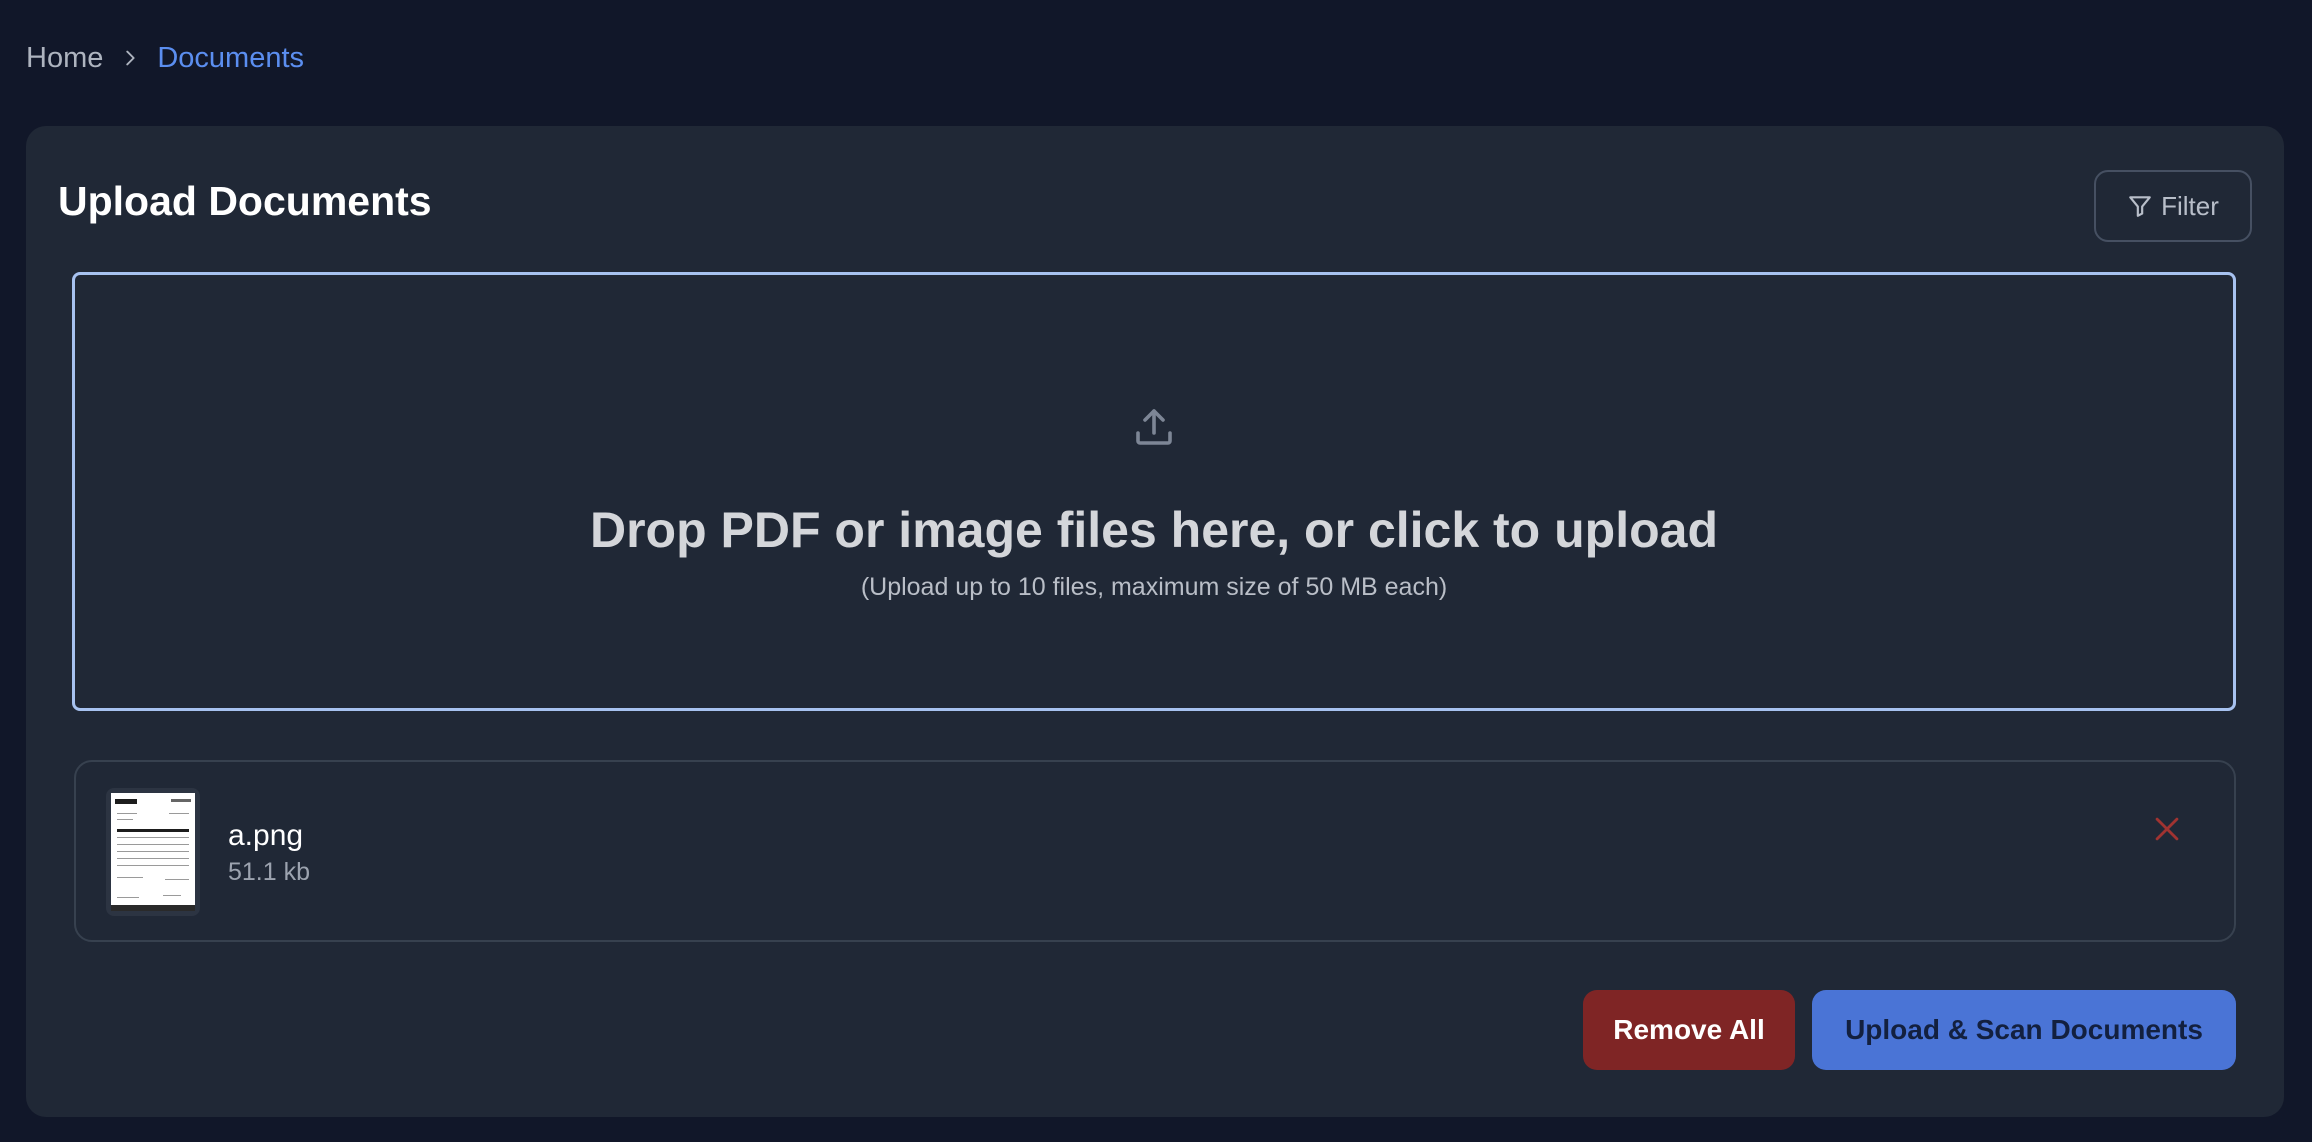 The height and width of the screenshot is (1142, 2312). Describe the element at coordinates (2190, 205) in the screenshot. I see `filter-label: Filter` at that location.